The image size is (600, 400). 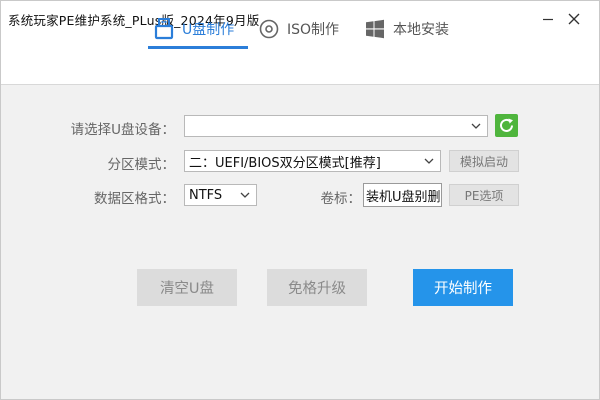 I want to click on clear-usb-button: 清空U盘, so click(x=187, y=287).